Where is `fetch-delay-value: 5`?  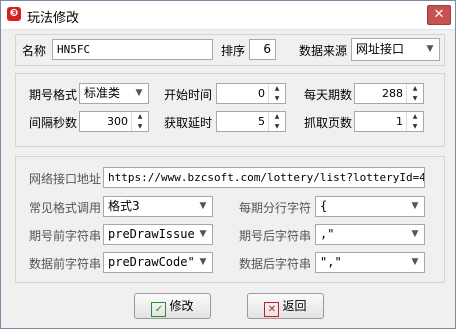 fetch-delay-value: 5 is located at coordinates (261, 121).